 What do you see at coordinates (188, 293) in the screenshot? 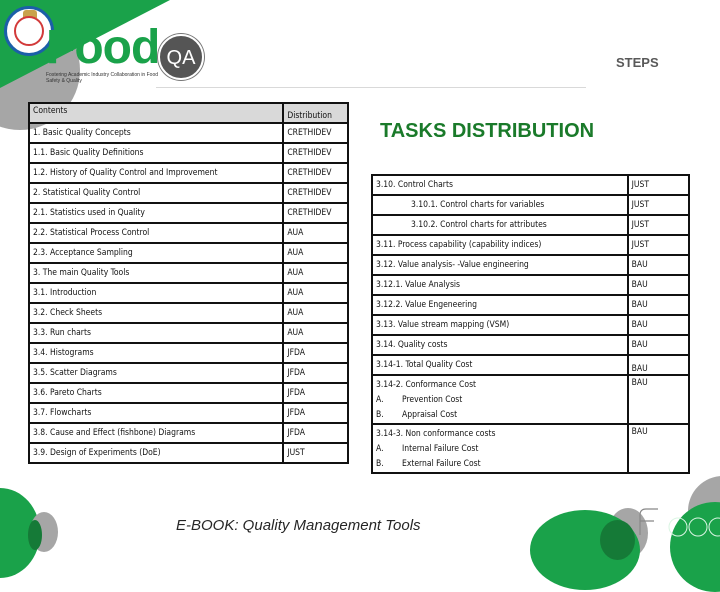
I see `table-row: 3.1. Introduction AUA` at bounding box center [188, 293].